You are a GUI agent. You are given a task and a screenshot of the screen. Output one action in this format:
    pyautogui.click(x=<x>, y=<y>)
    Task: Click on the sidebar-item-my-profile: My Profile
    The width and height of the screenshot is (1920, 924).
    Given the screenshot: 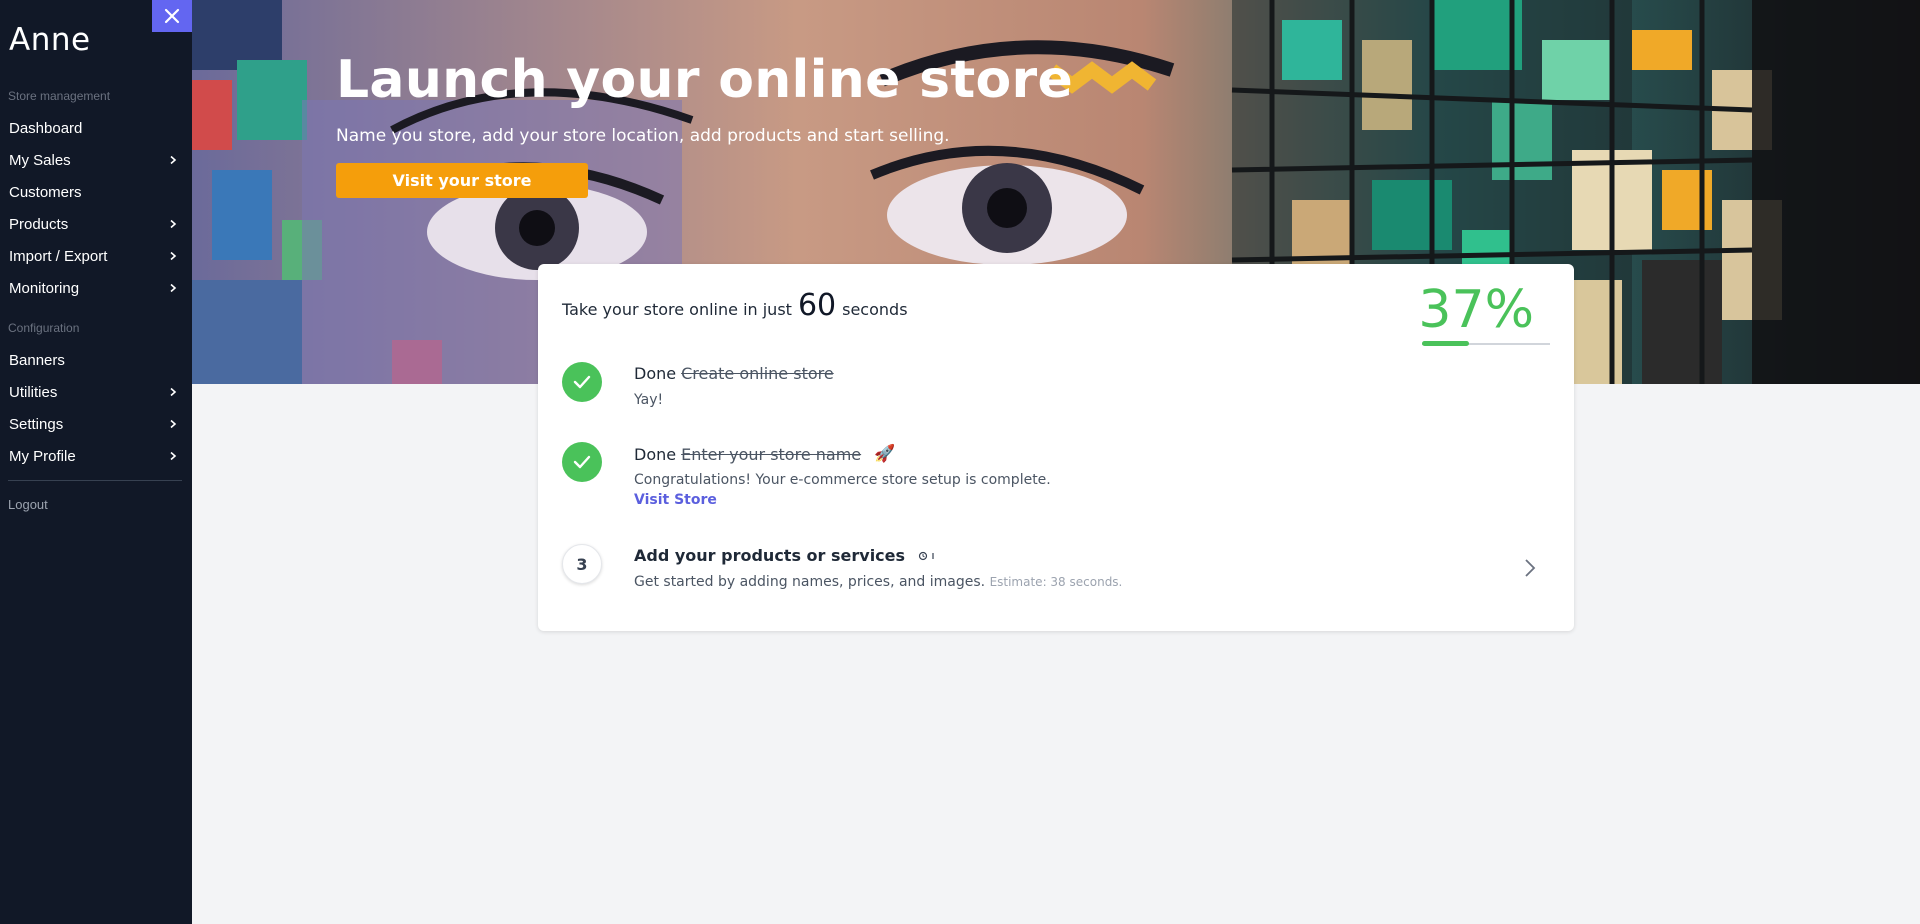 What is the action you would take?
    pyautogui.click(x=96, y=456)
    